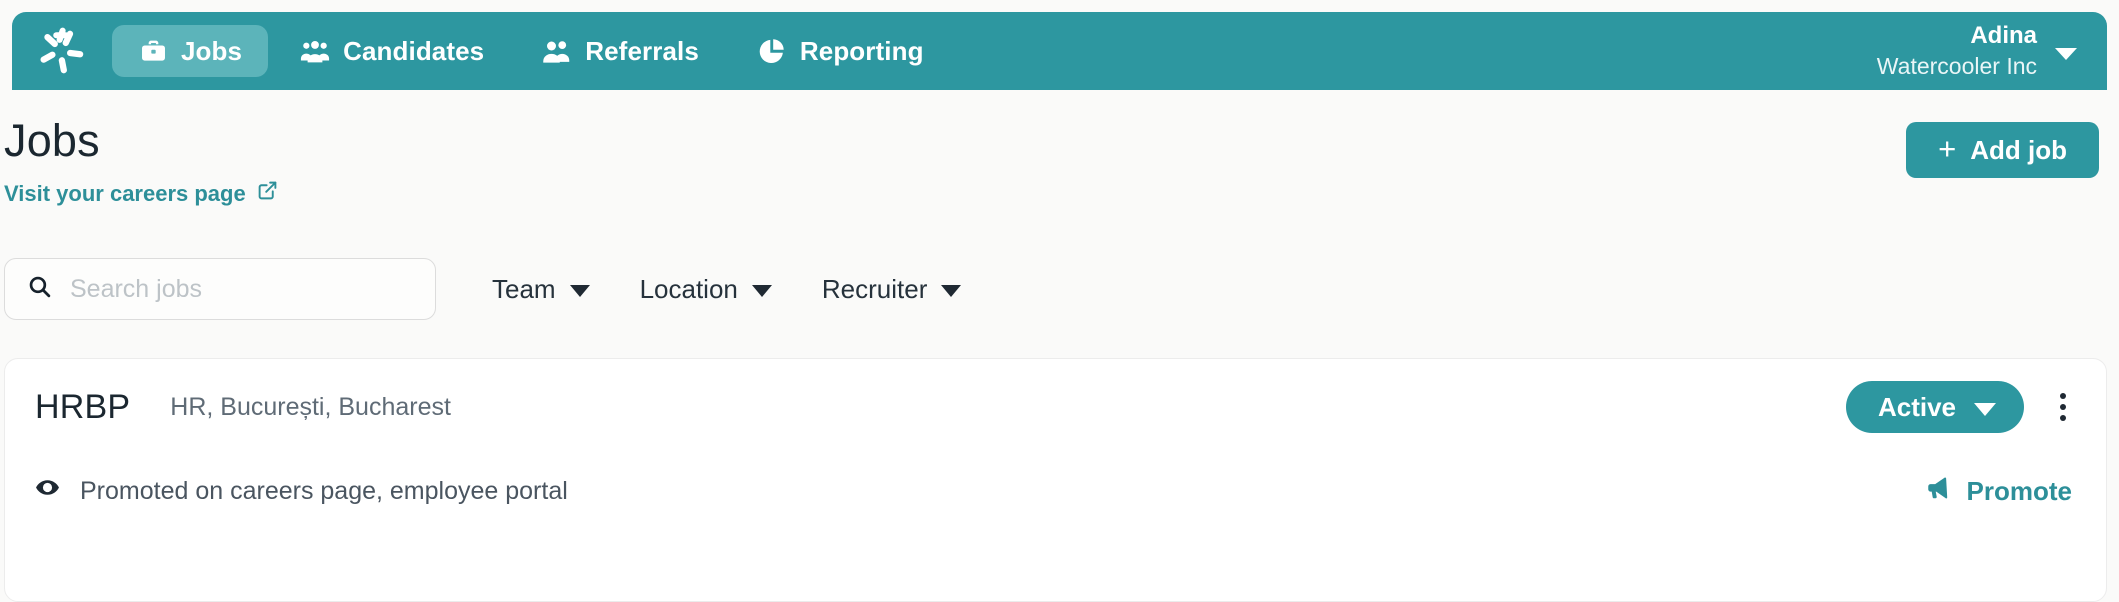 This screenshot has height=602, width=2119. What do you see at coordinates (2018, 149) in the screenshot?
I see `add-job-label: Add job` at bounding box center [2018, 149].